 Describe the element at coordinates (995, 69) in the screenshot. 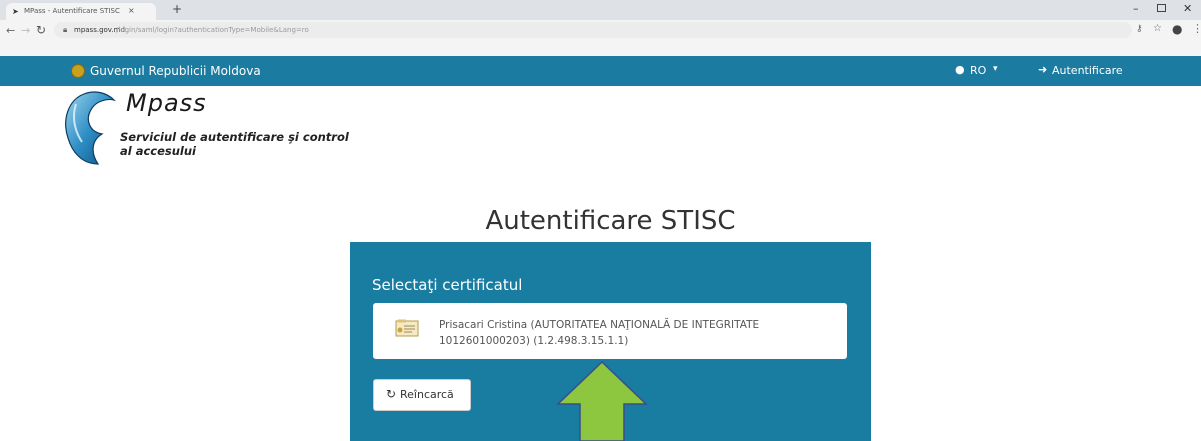

I see `caret-down-icon: ▾` at that location.